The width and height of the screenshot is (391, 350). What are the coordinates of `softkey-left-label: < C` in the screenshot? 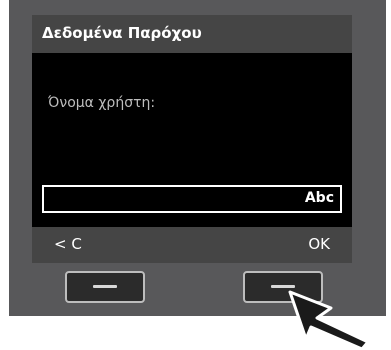 It's located at (68, 244).